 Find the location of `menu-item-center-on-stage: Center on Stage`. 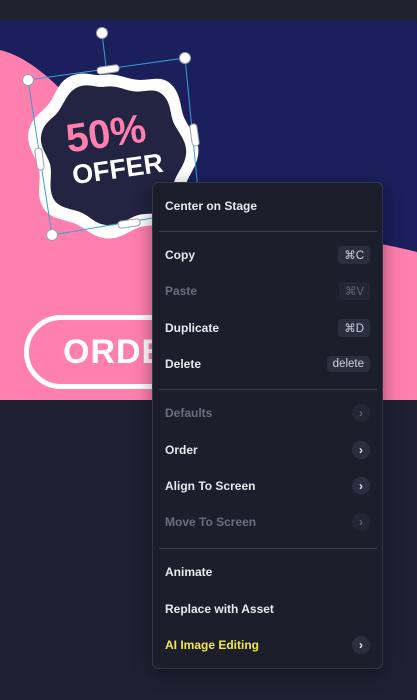

menu-item-center-on-stage: Center on Stage is located at coordinates (267, 206).